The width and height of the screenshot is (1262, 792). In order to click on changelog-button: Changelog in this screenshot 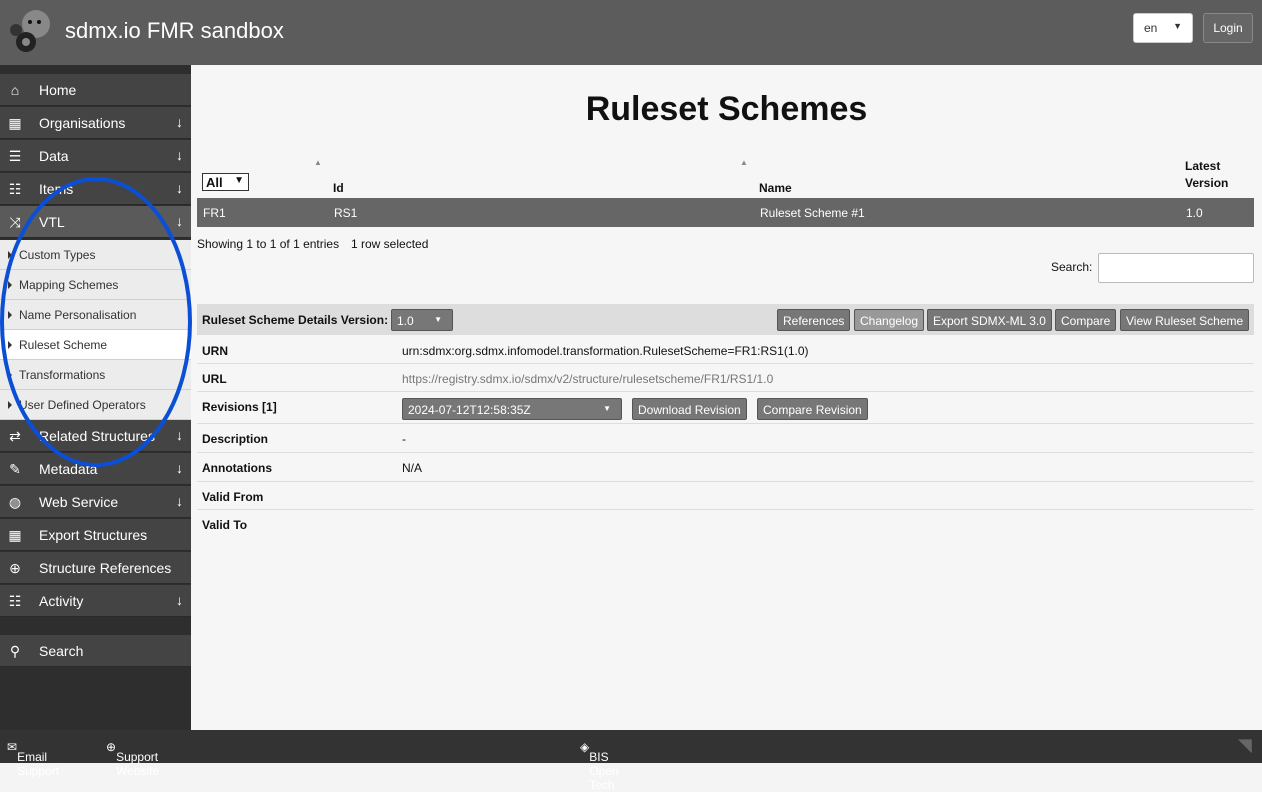, I will do `click(889, 320)`.